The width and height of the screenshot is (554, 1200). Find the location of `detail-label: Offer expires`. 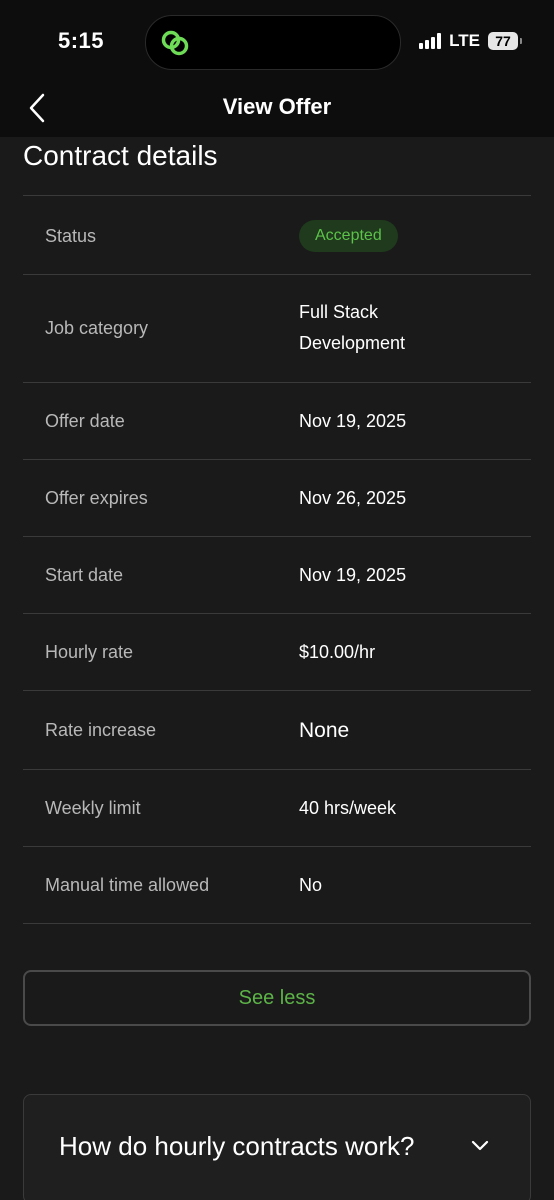

detail-label: Offer expires is located at coordinates (96, 498).